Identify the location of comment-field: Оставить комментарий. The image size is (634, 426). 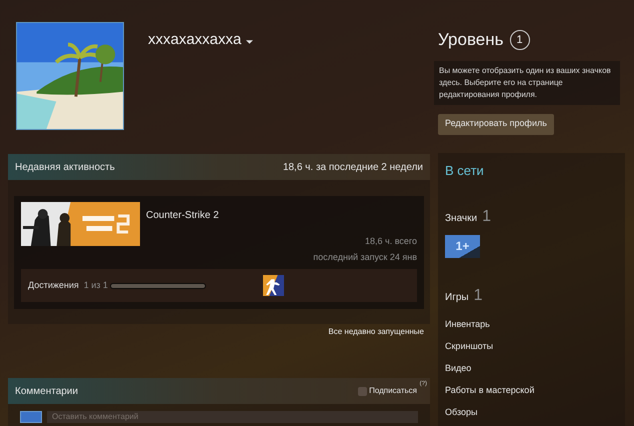
(232, 417).